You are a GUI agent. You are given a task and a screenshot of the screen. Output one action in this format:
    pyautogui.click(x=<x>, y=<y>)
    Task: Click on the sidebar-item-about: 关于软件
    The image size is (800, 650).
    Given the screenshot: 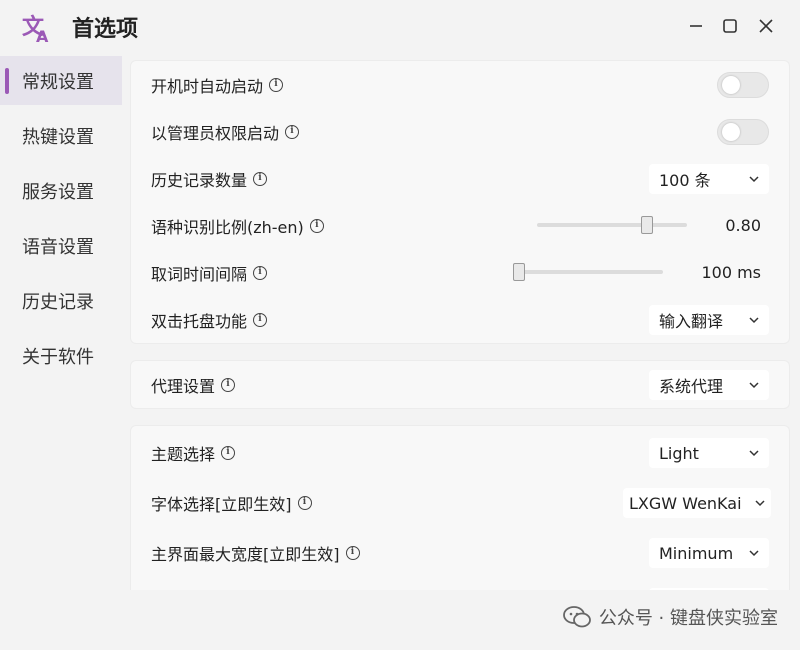 What is the action you would take?
    pyautogui.click(x=61, y=355)
    